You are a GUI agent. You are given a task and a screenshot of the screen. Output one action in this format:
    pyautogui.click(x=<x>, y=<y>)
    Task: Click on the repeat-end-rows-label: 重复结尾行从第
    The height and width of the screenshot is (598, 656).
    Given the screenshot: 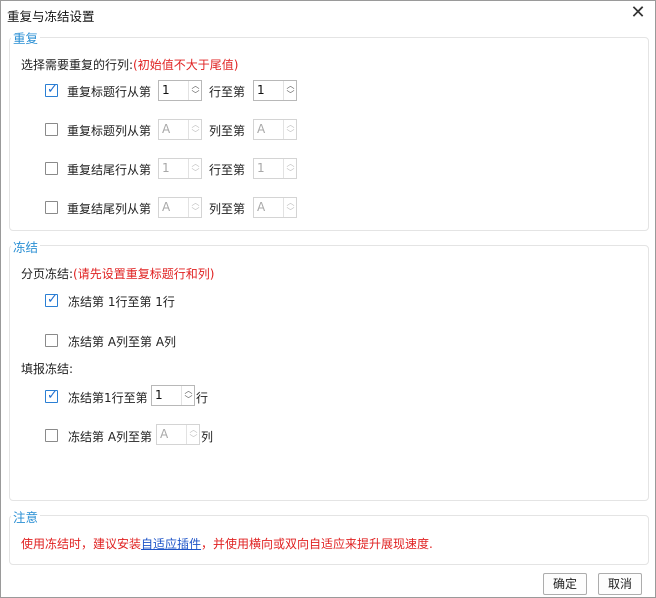 What is the action you would take?
    pyautogui.click(x=109, y=170)
    